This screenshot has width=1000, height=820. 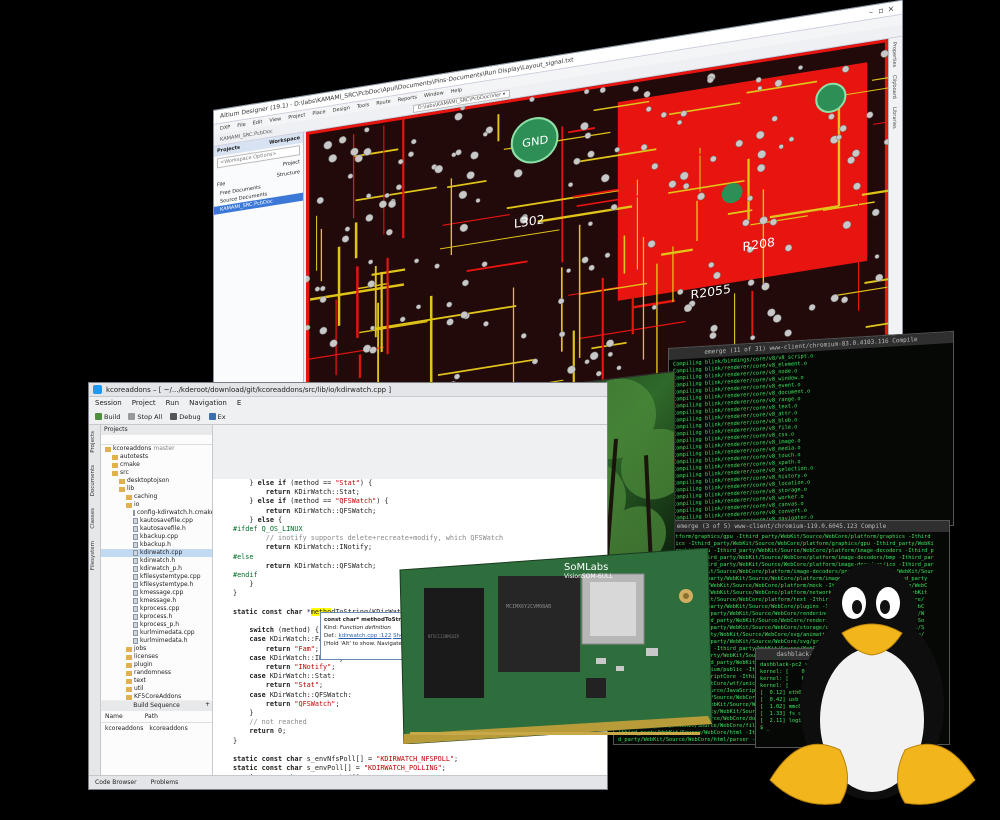 What do you see at coordinates (156, 505) in the screenshot?
I see `tree-folder: io` at bounding box center [156, 505].